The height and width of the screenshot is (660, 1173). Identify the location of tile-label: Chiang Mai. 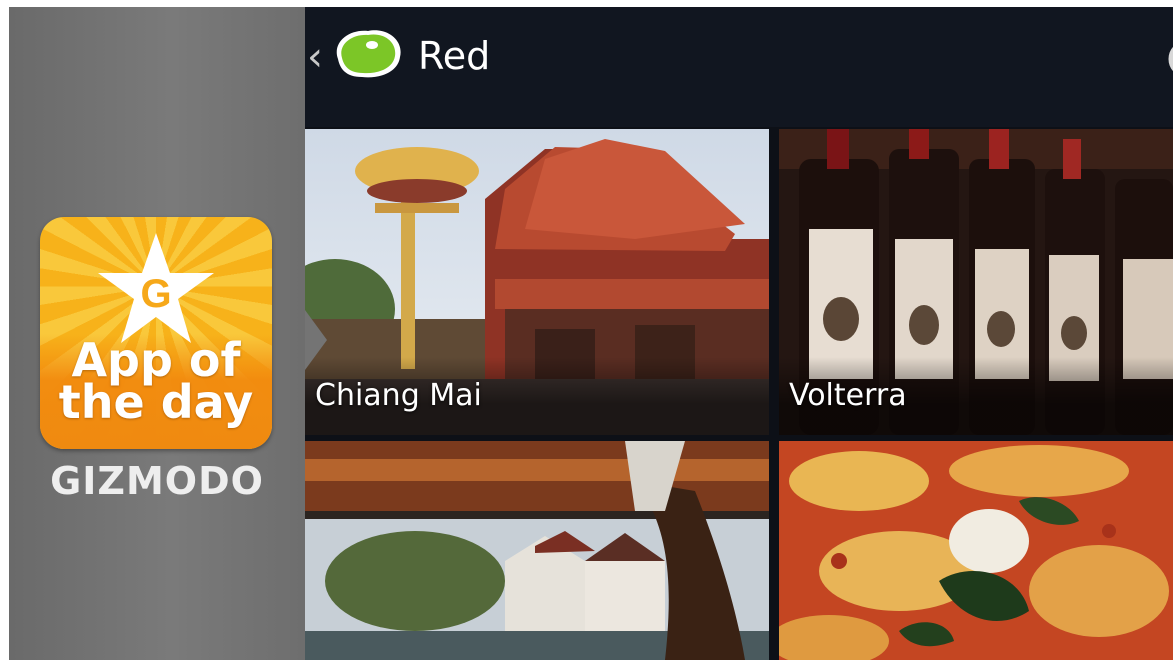
(537, 396).